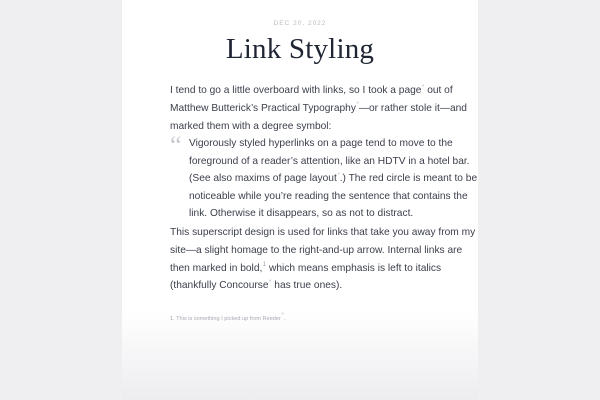 This screenshot has width=600, height=400. Describe the element at coordinates (412, 108) in the screenshot. I see `text-run: —or rather stole it—and` at that location.